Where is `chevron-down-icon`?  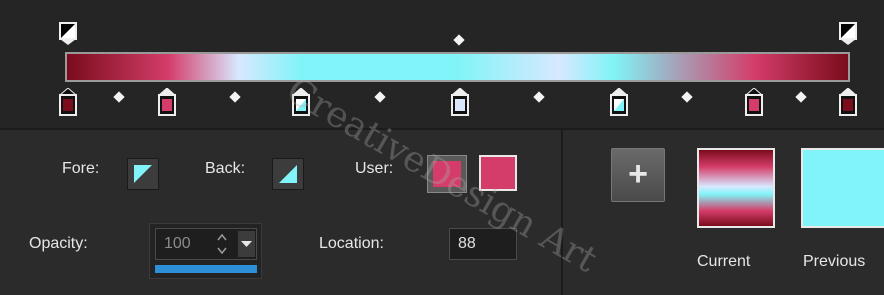
chevron-down-icon is located at coordinates (246, 244).